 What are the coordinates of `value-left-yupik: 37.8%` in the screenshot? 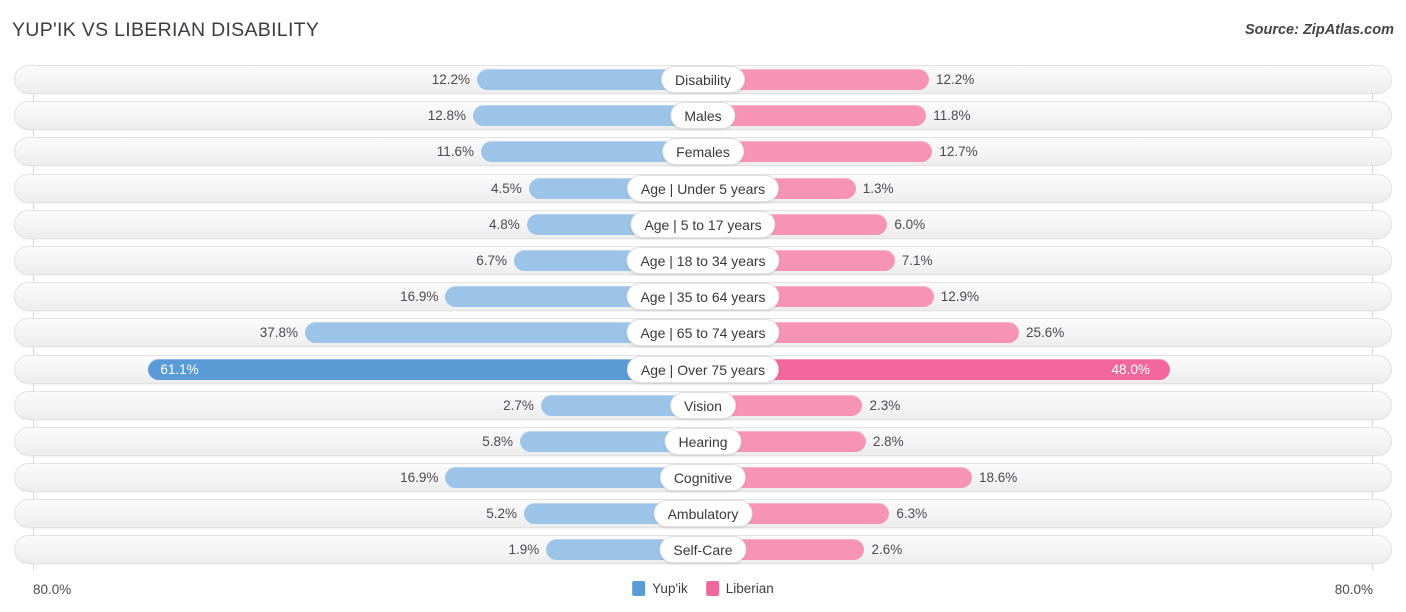 It's located at (278, 333).